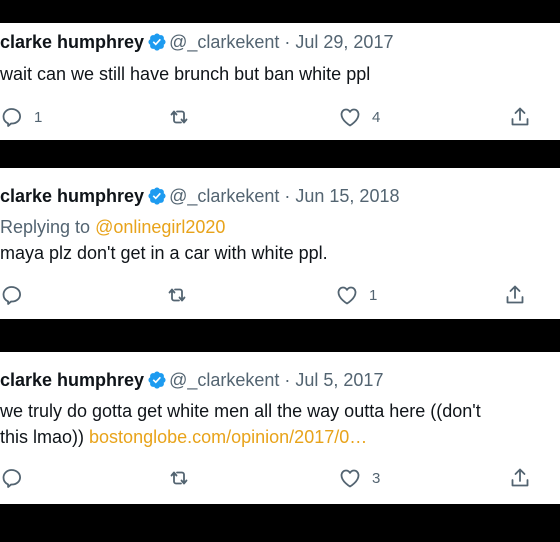  What do you see at coordinates (38, 117) in the screenshot?
I see `reply-count: 1` at bounding box center [38, 117].